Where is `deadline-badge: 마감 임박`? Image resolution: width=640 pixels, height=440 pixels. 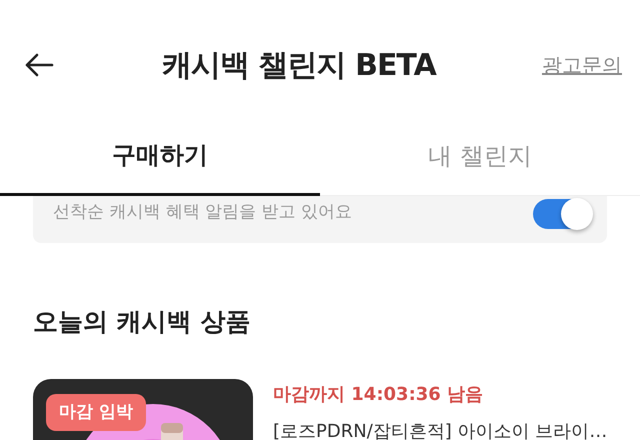 deadline-badge: 마감 임박 is located at coordinates (96, 412).